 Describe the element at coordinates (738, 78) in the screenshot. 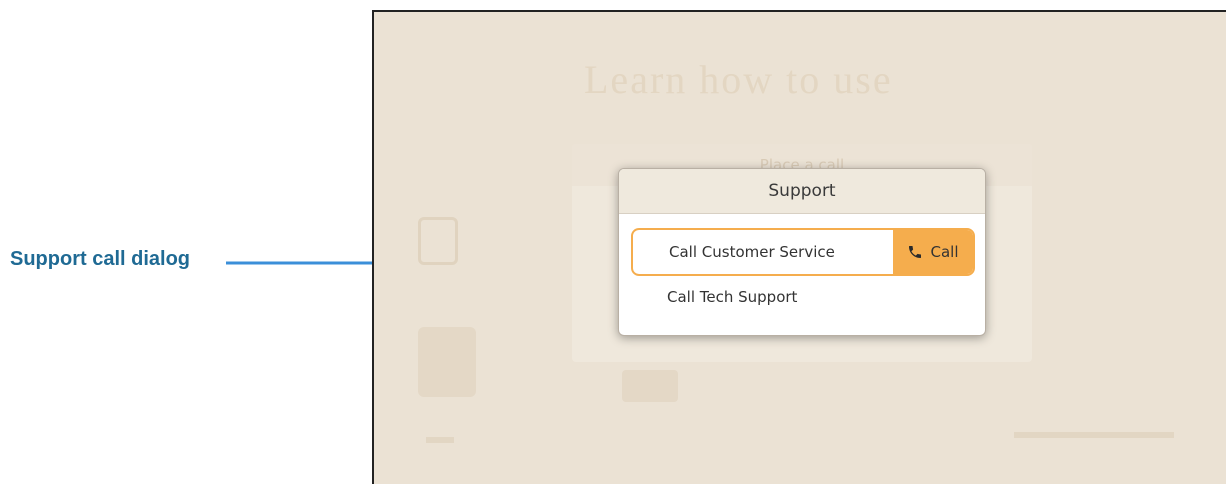

I see `background-title: Learn how to use` at that location.